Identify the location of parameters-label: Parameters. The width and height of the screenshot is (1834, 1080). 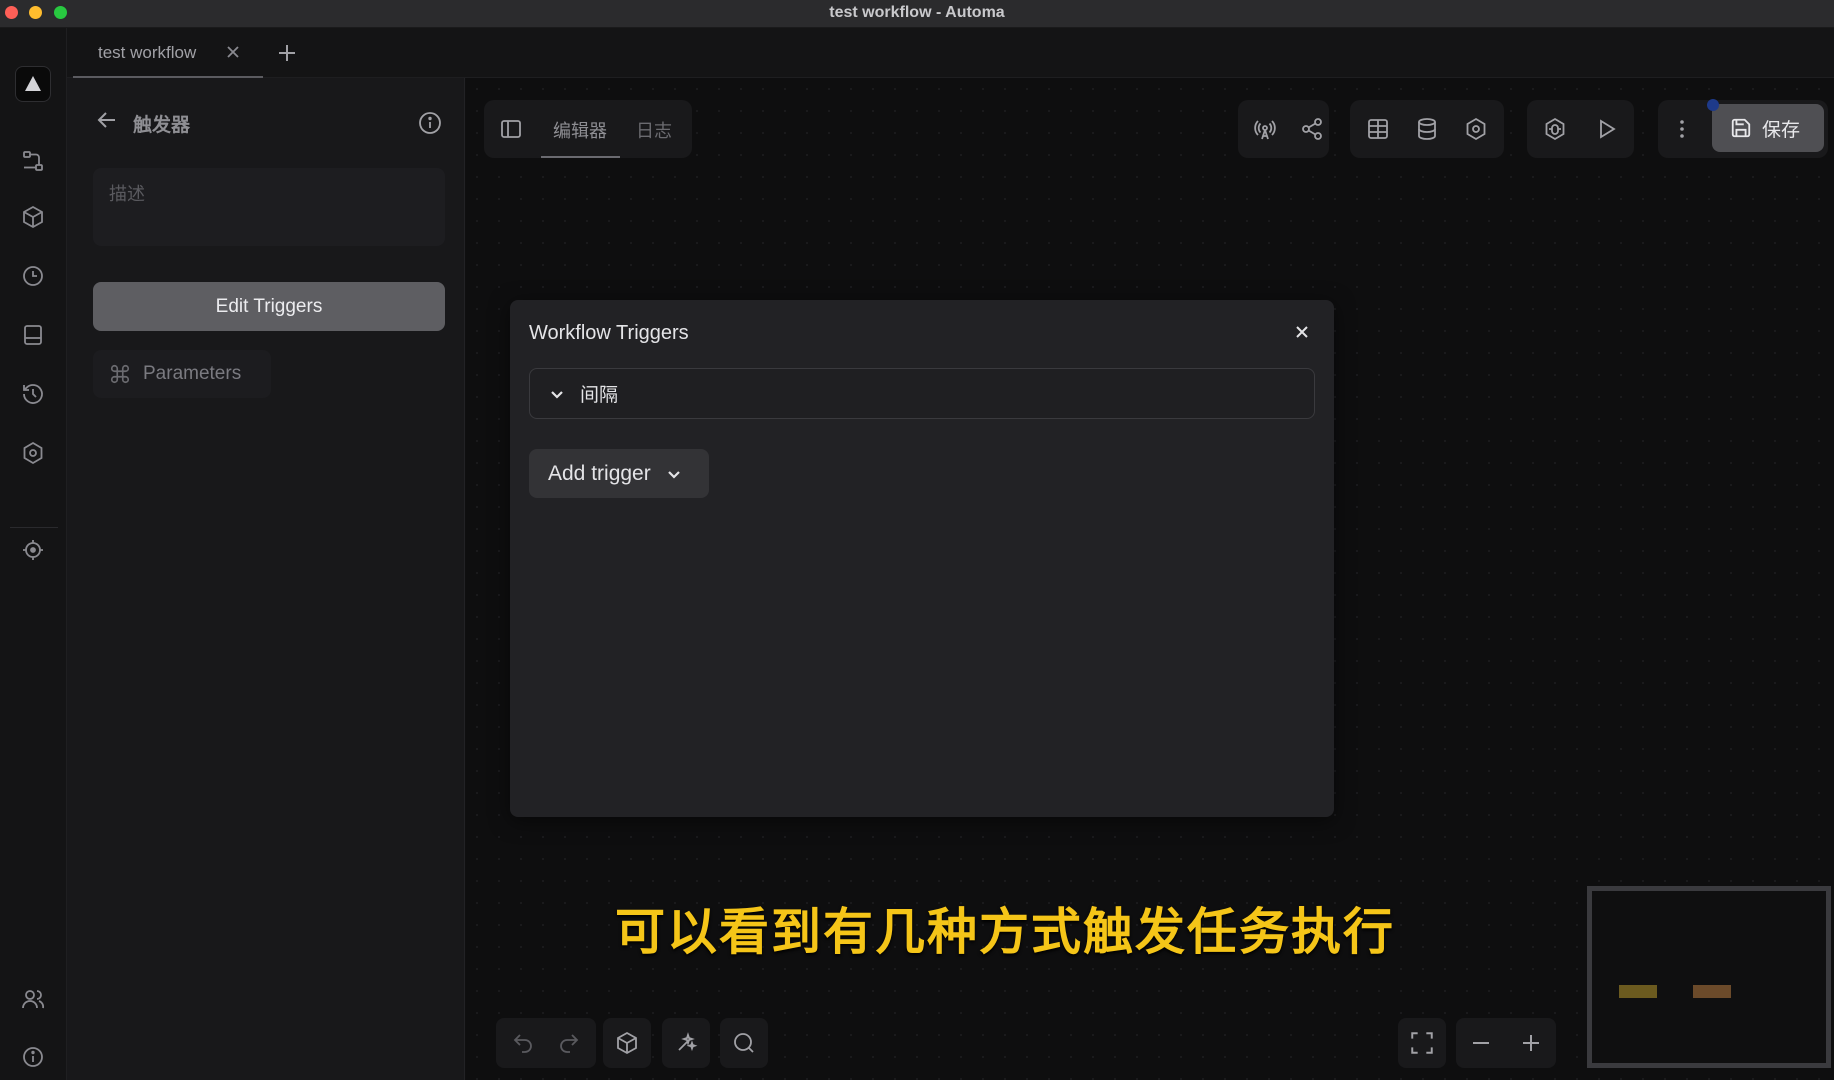
(192, 373).